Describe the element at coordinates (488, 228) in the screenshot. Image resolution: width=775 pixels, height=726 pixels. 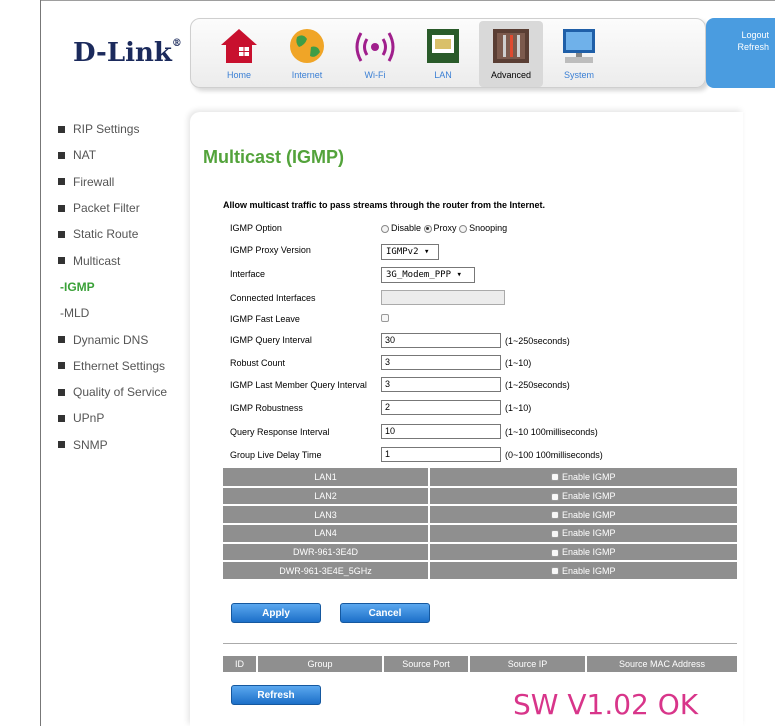
I see `radio-snooping-label: Snooping` at that location.